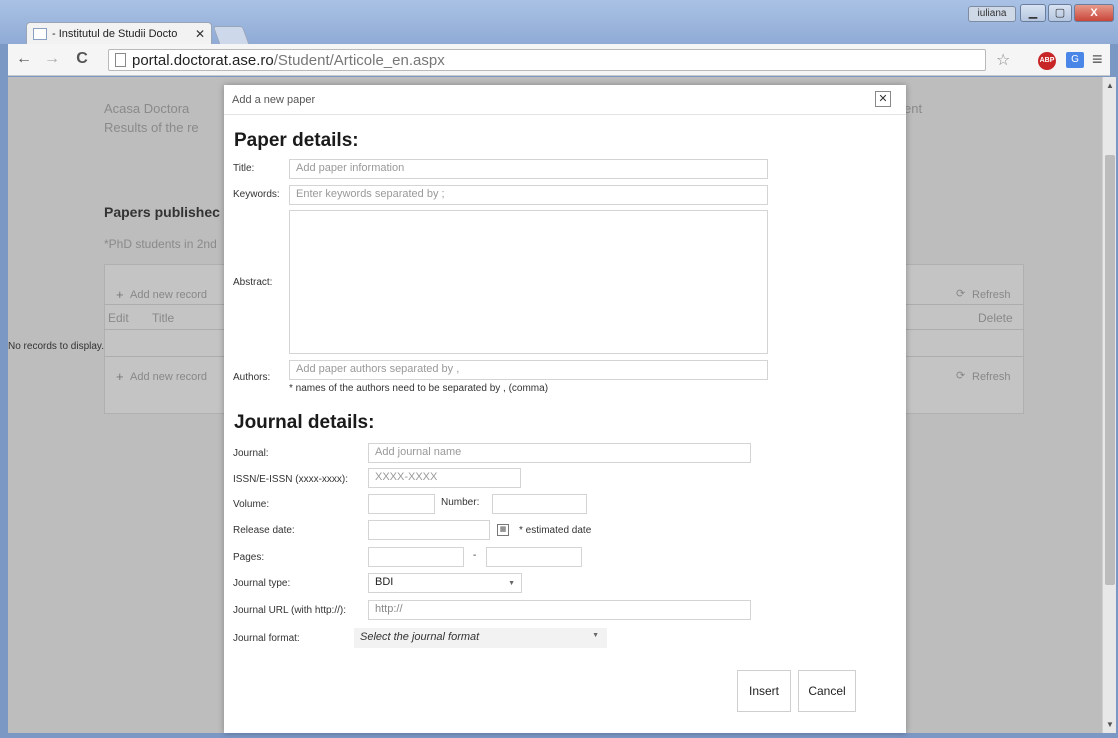  Describe the element at coordinates (1060, 13) in the screenshot. I see `maximize-button: ▢` at that location.